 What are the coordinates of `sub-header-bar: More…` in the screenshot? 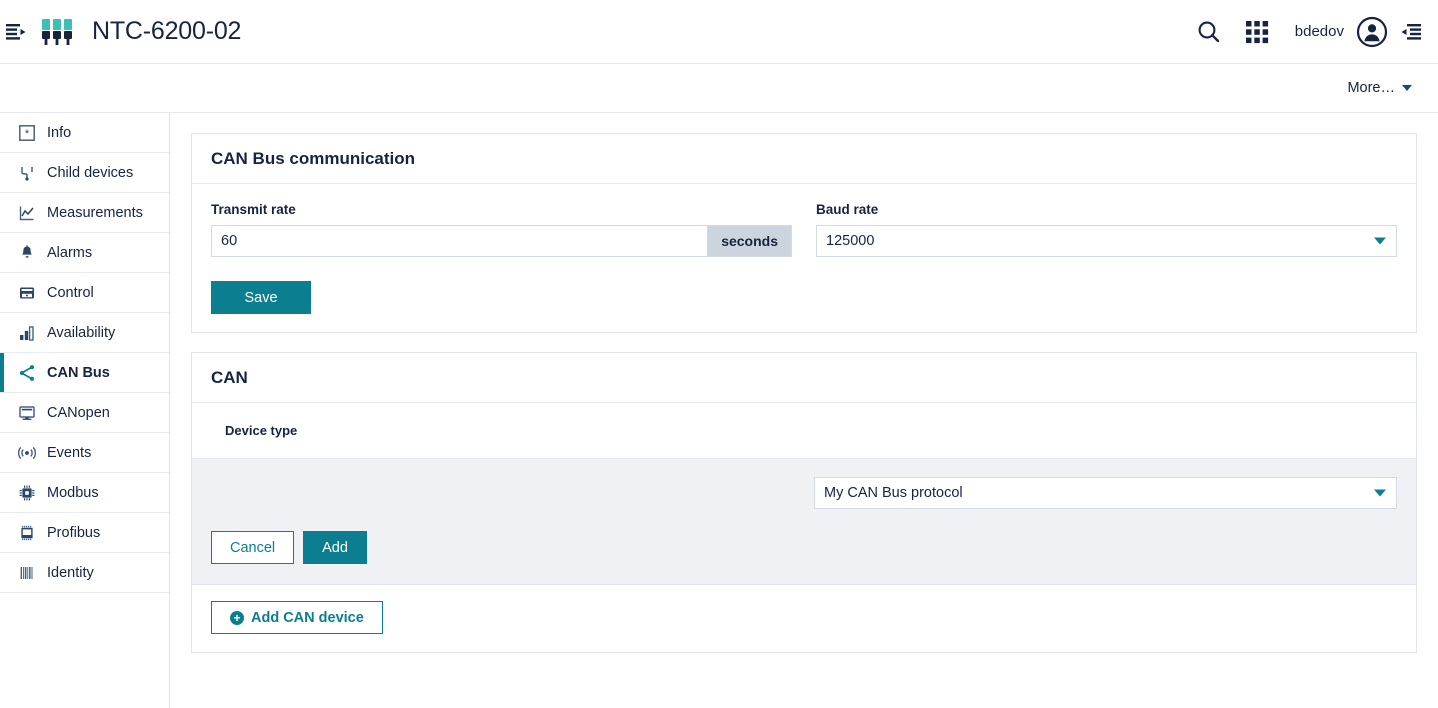 It's located at (719, 88).